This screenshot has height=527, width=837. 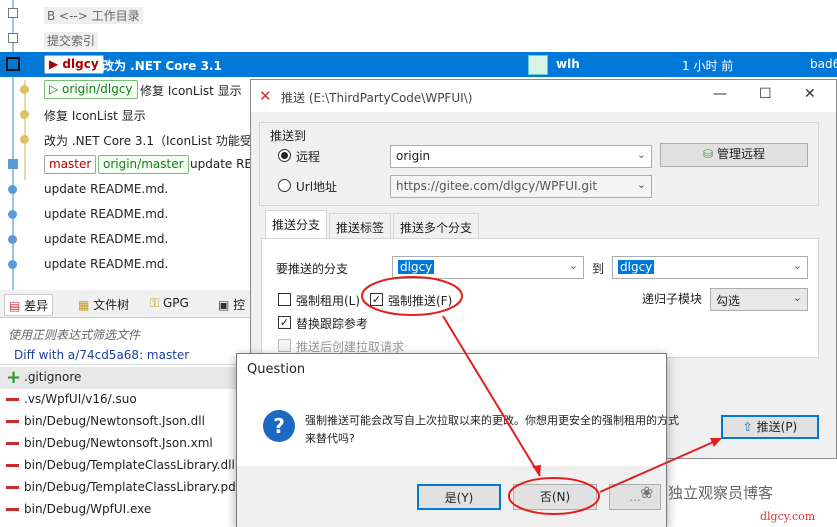 I want to click on annotation-arrow, so click(x=491, y=396).